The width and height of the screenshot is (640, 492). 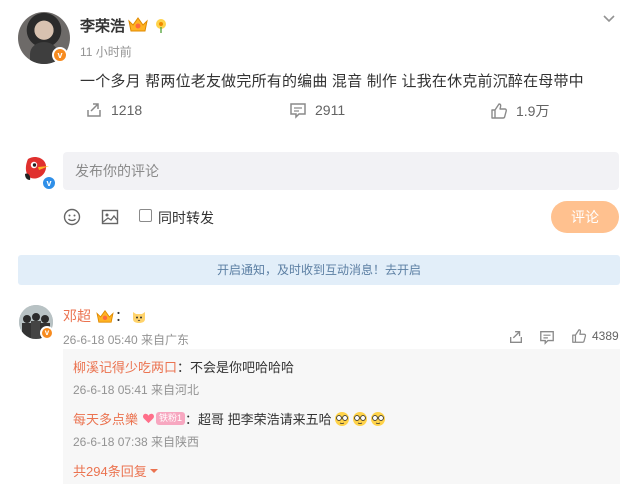 I want to click on comment-meta: 26-6-18 05:40 来自广东, so click(x=126, y=340).